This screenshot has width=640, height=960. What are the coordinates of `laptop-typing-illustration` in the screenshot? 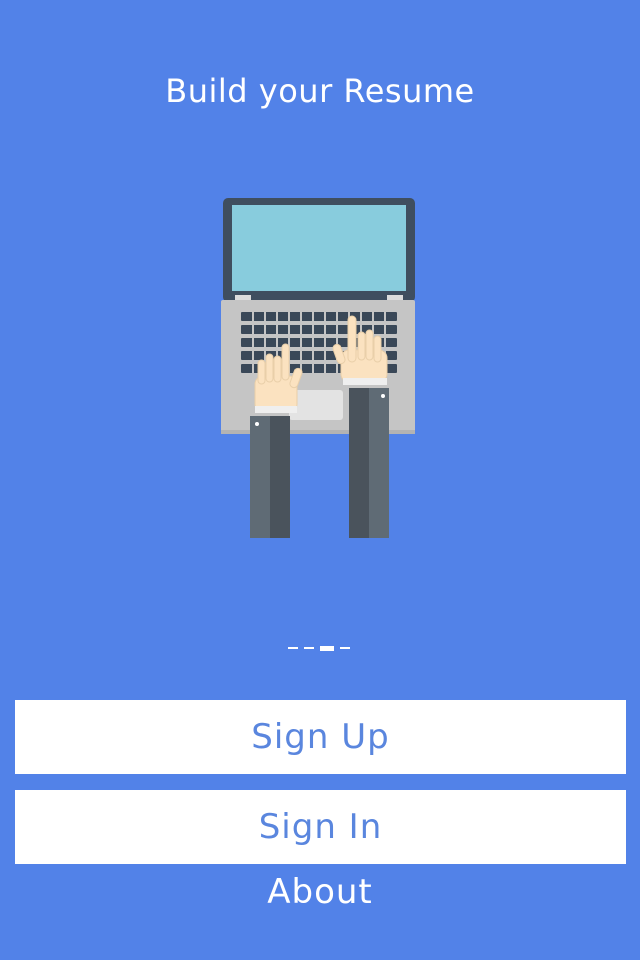 It's located at (320, 370).